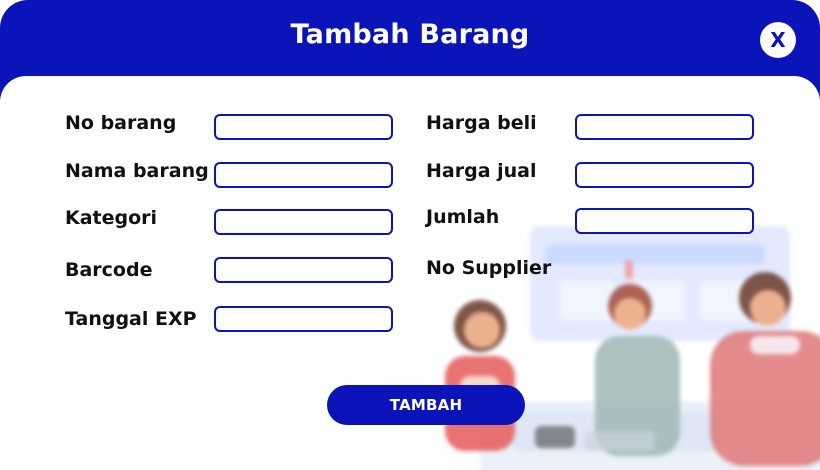 Image resolution: width=820 pixels, height=470 pixels. Describe the element at coordinates (137, 171) in the screenshot. I see `label-nama-barang: Nama barang` at that location.